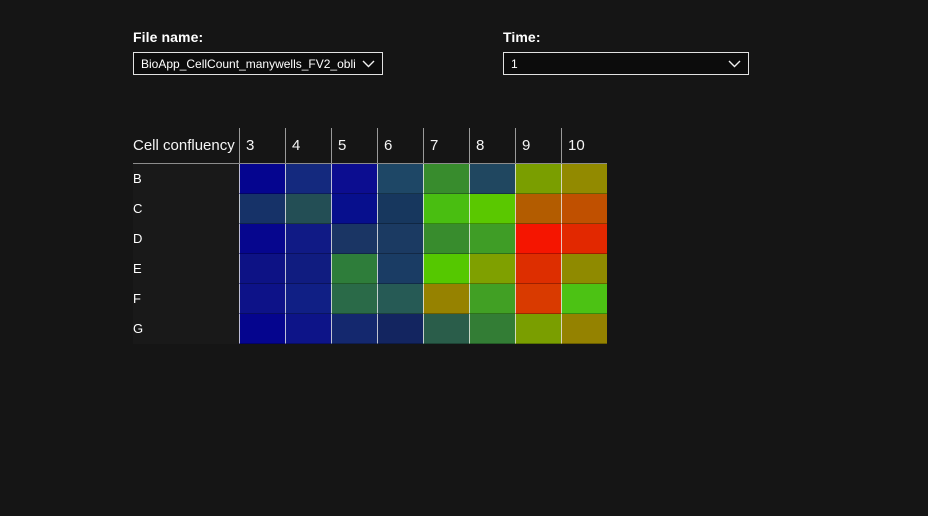 This screenshot has width=928, height=516. I want to click on heatmap-corner-label: Cell confluency, so click(184, 145).